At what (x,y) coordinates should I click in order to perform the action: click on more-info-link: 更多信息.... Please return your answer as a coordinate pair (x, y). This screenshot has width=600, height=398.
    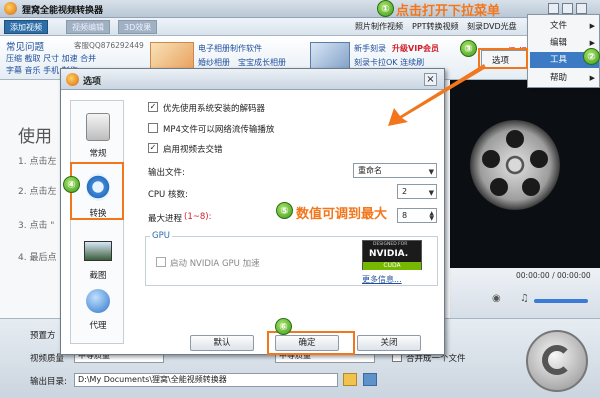
    Looking at the image, I should click on (382, 279).